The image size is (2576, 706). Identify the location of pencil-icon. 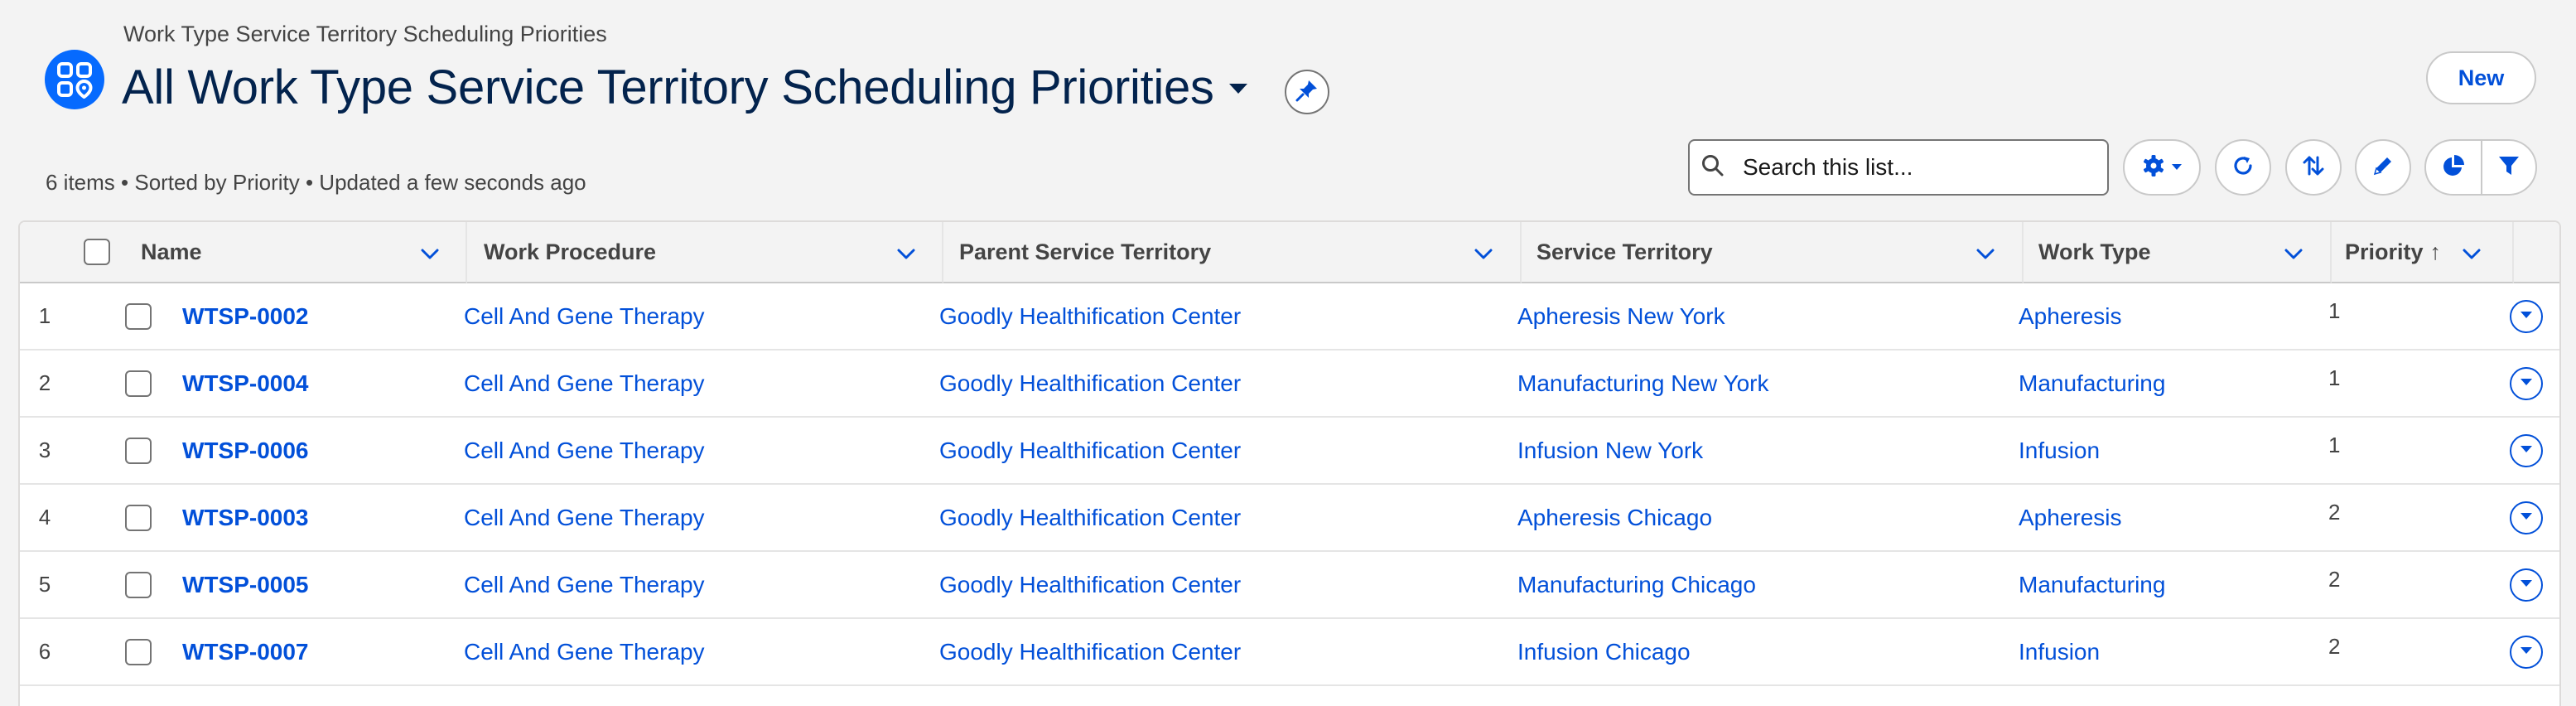
(2383, 167).